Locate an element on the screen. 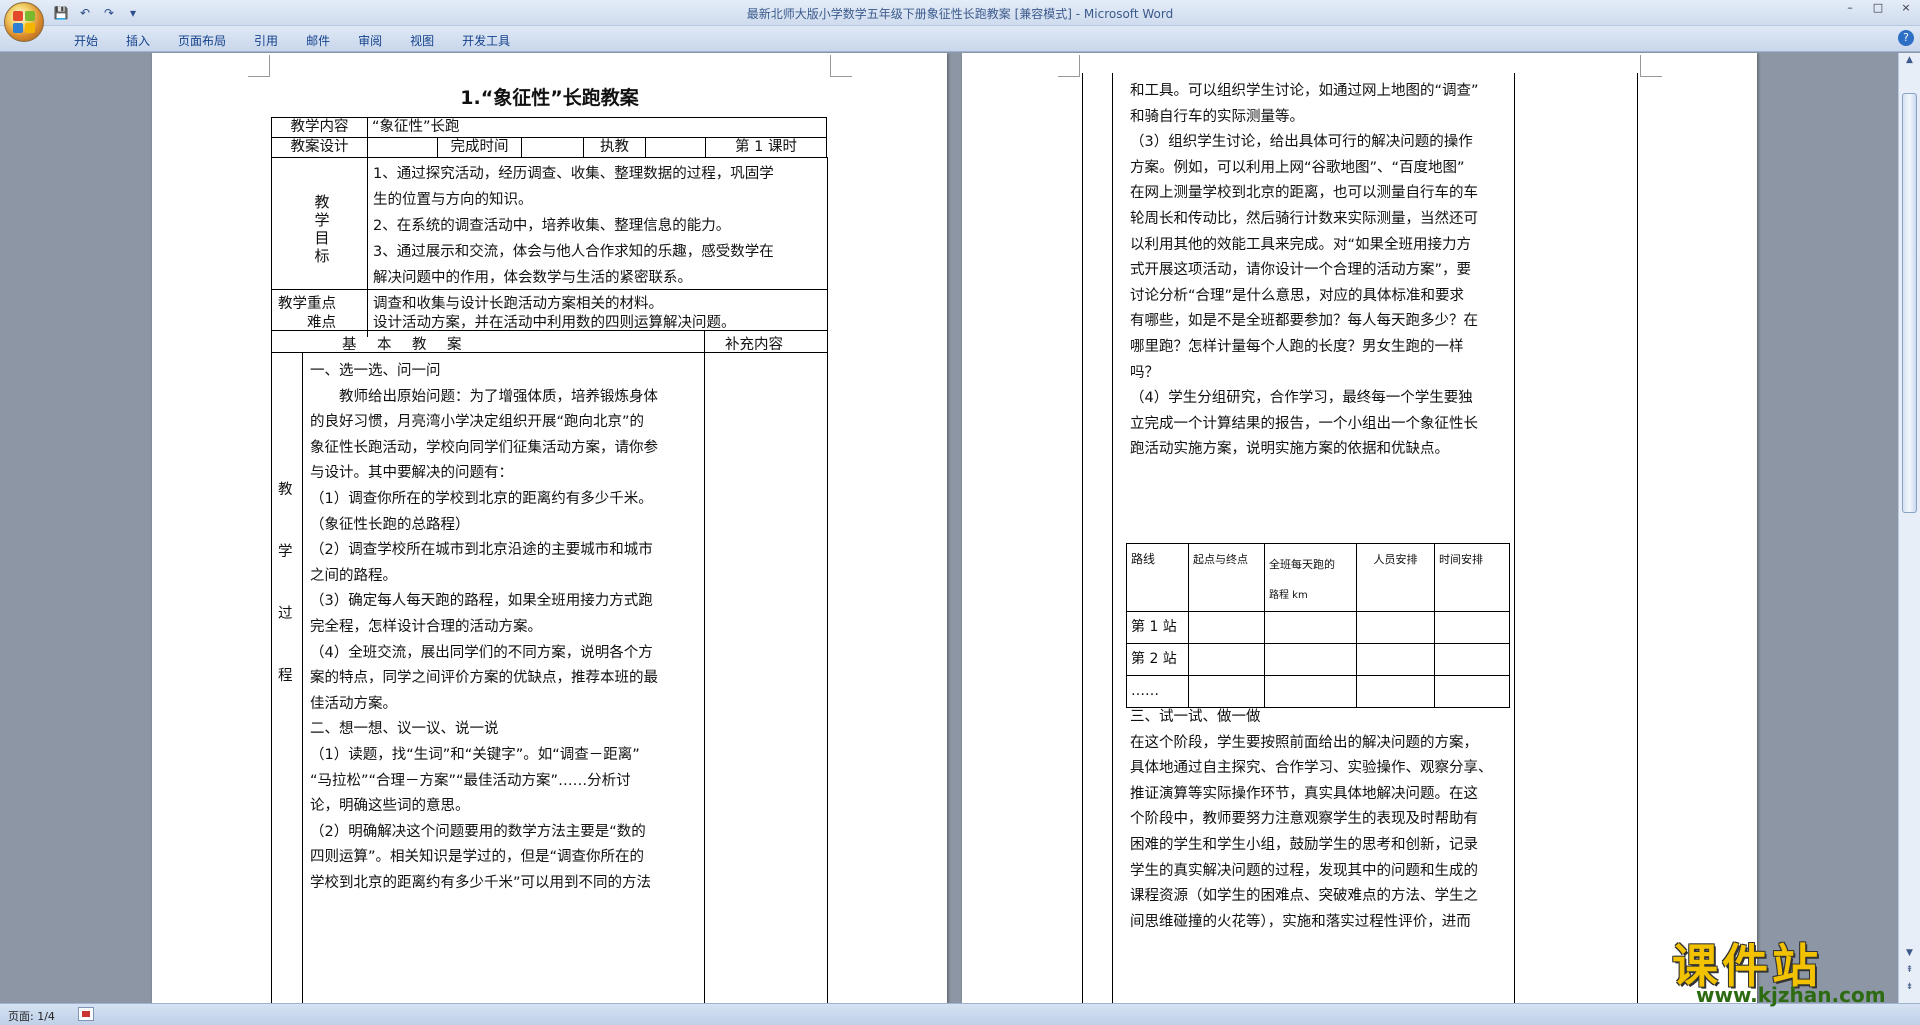 The width and height of the screenshot is (1920, 1025). tab-page-layout: 页面布局 is located at coordinates (202, 40).